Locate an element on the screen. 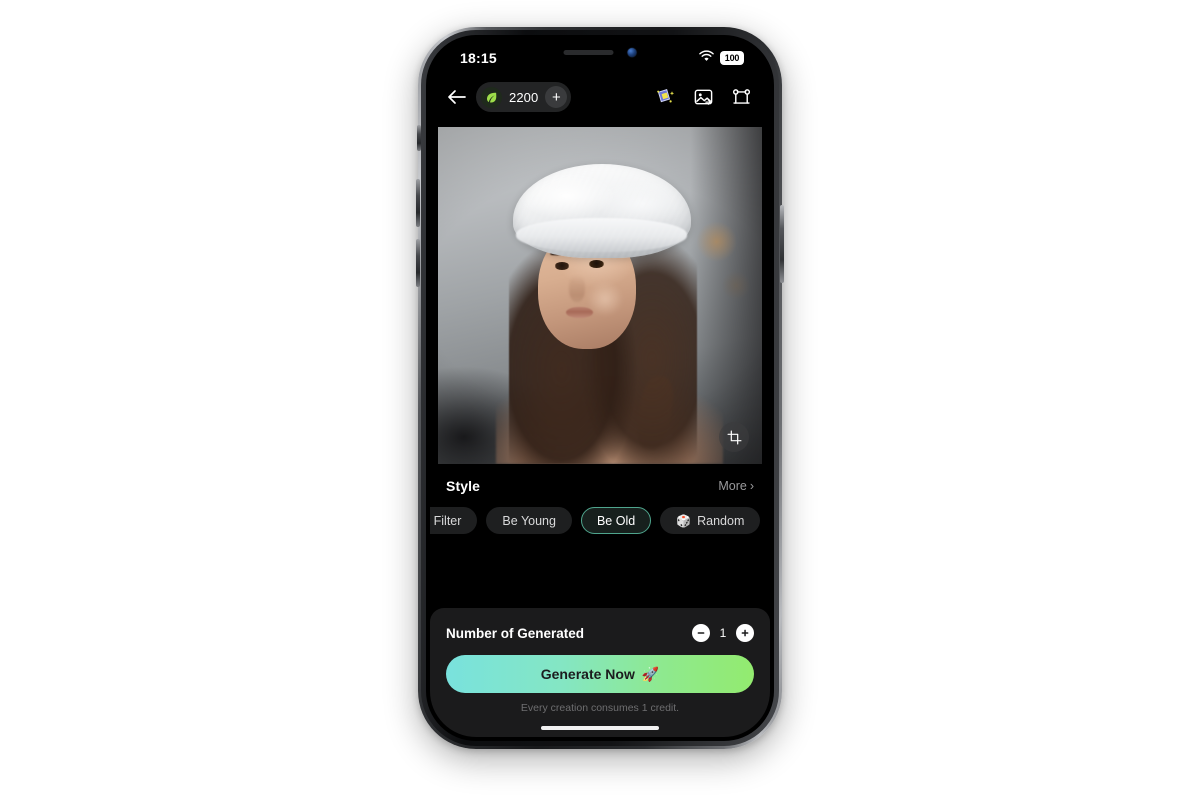  credit-balance-pill: 2200 + is located at coordinates (524, 97).